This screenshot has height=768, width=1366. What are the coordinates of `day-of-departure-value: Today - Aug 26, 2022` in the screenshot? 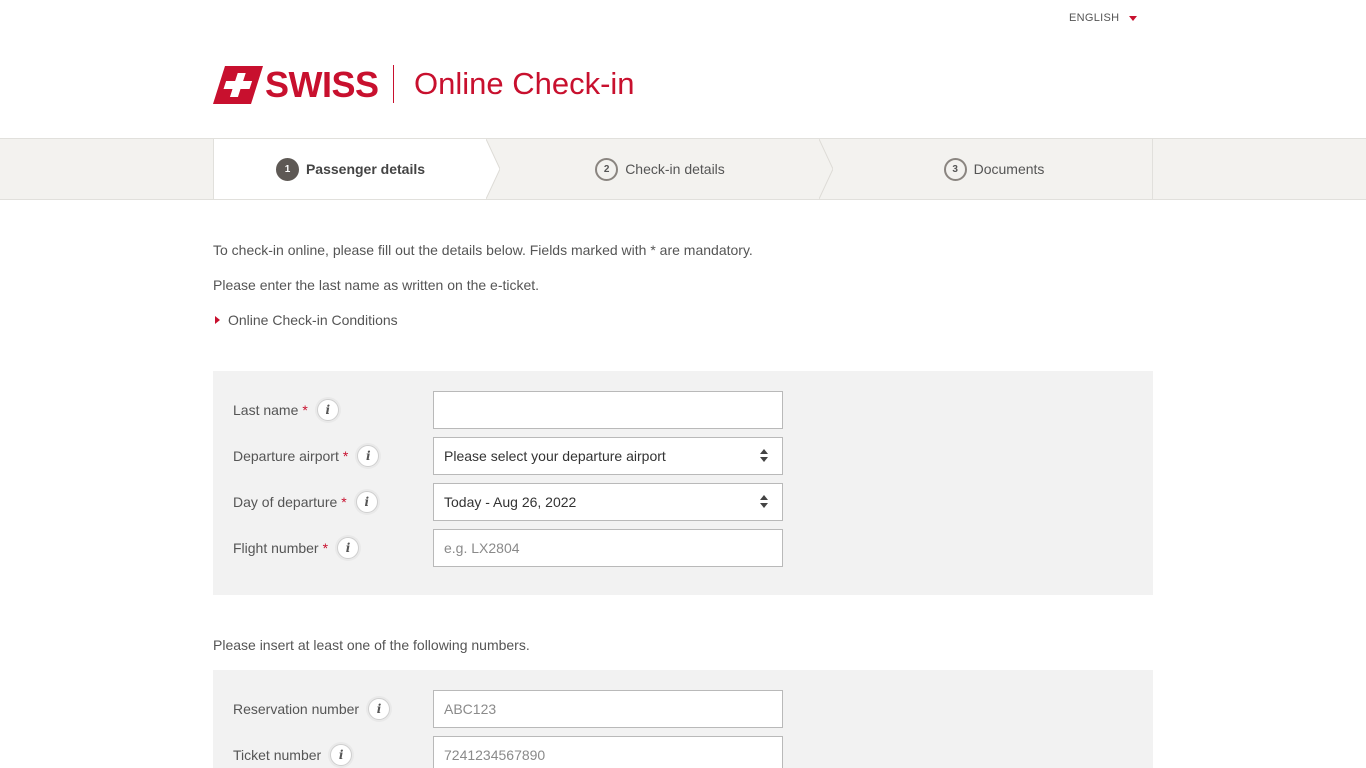 It's located at (510, 502).